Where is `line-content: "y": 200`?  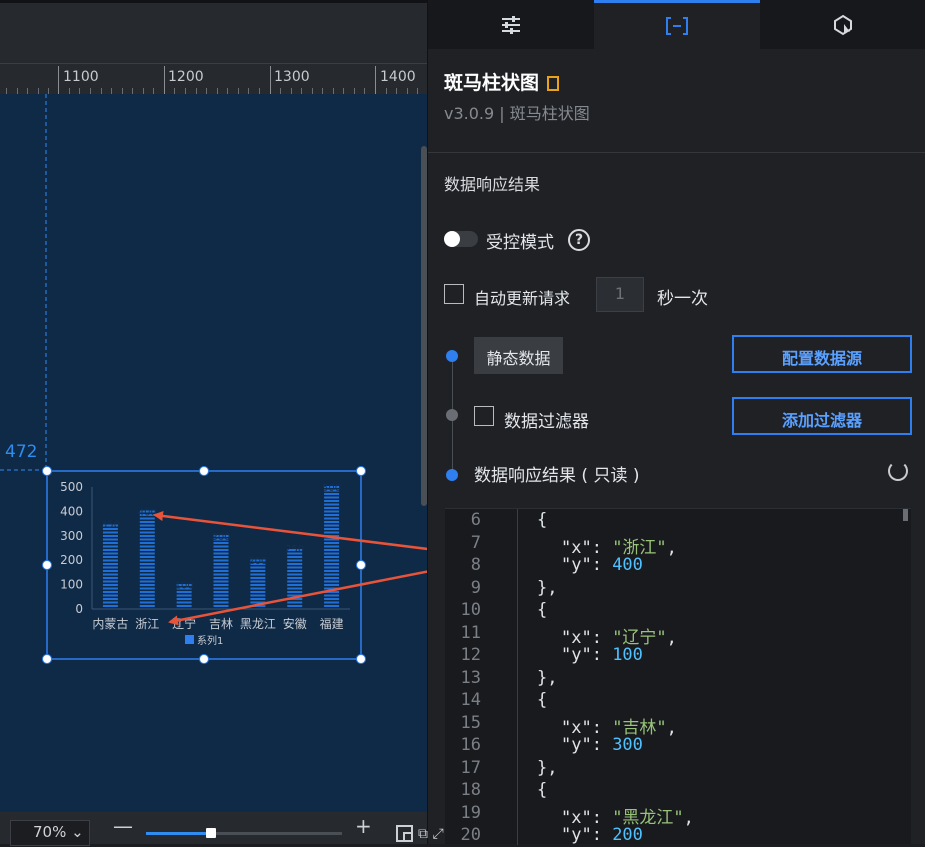
line-content: "y": 200 is located at coordinates (602, 835).